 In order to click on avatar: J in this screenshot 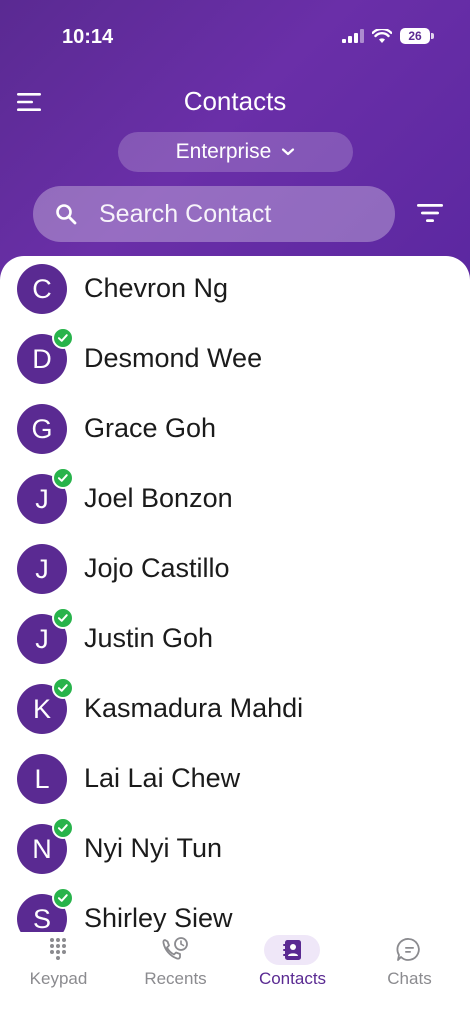, I will do `click(42, 569)`.